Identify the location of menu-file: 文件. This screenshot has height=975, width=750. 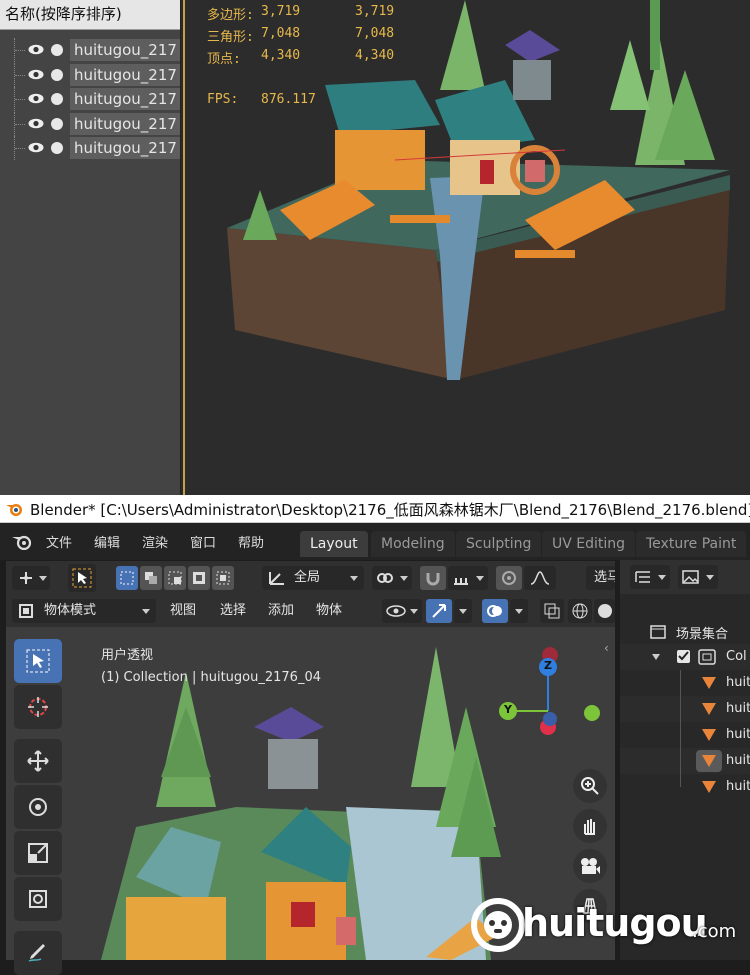
(59, 541).